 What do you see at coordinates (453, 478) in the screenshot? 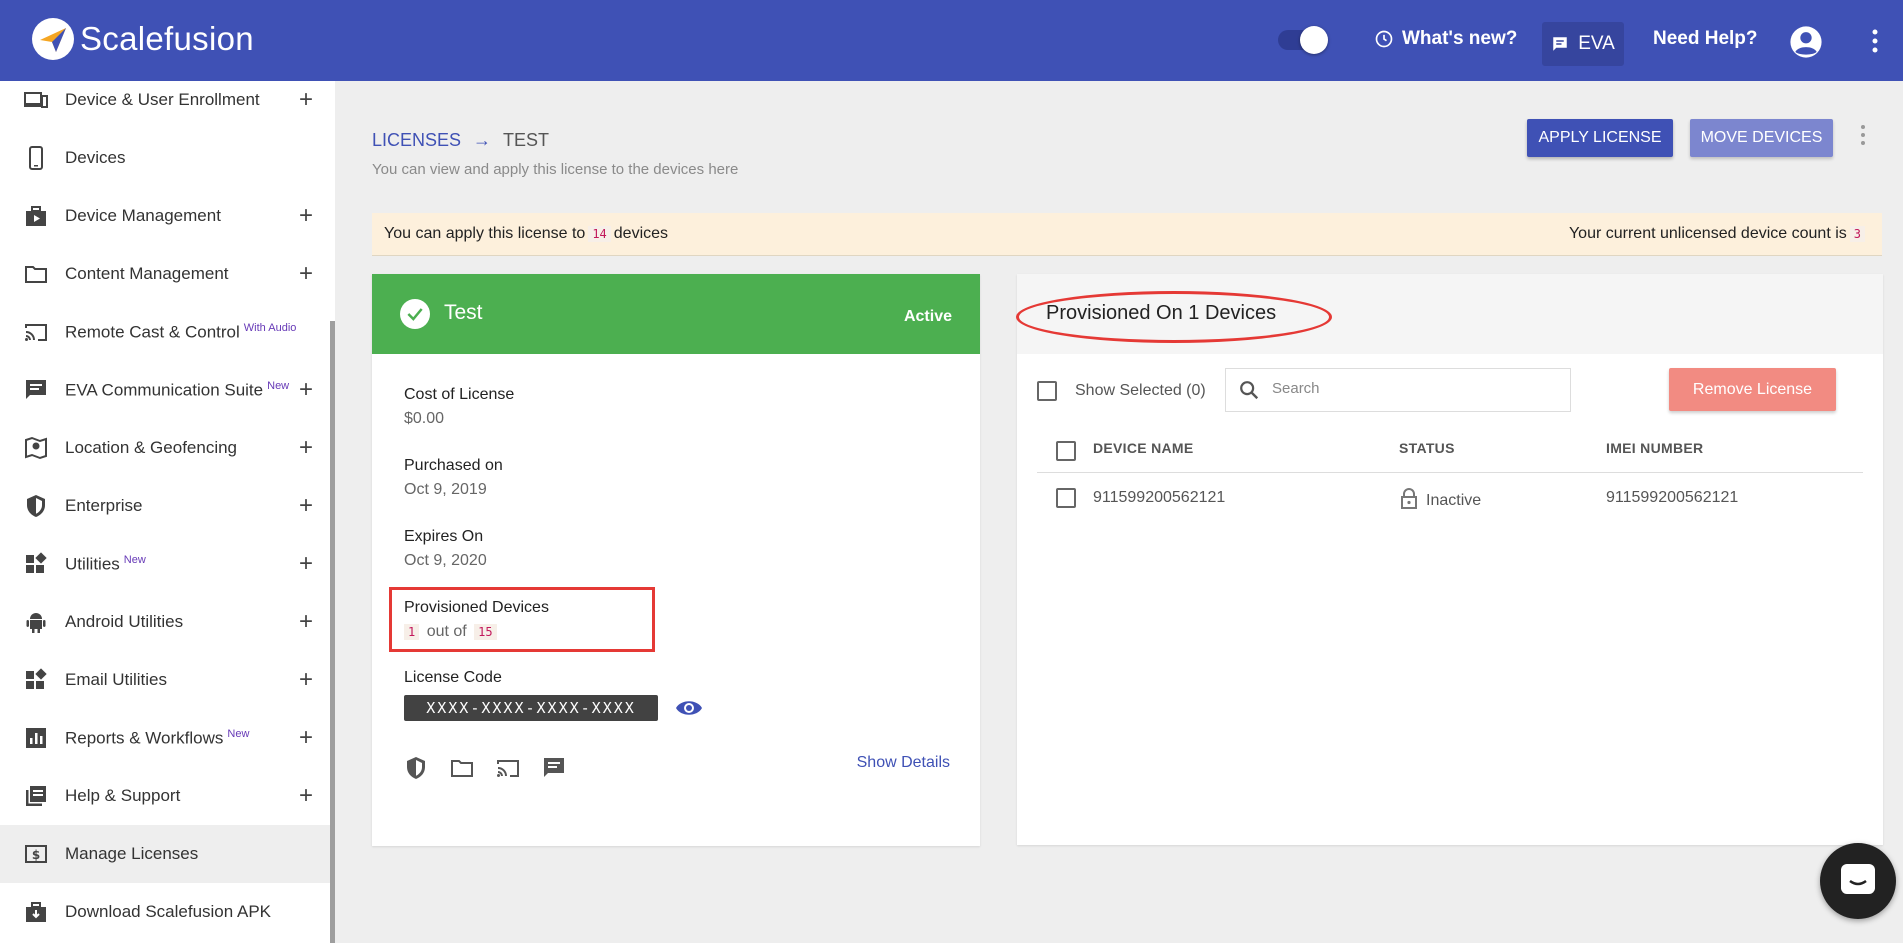
I see `purchased-field: Purchased on Oct 9, 2019` at bounding box center [453, 478].